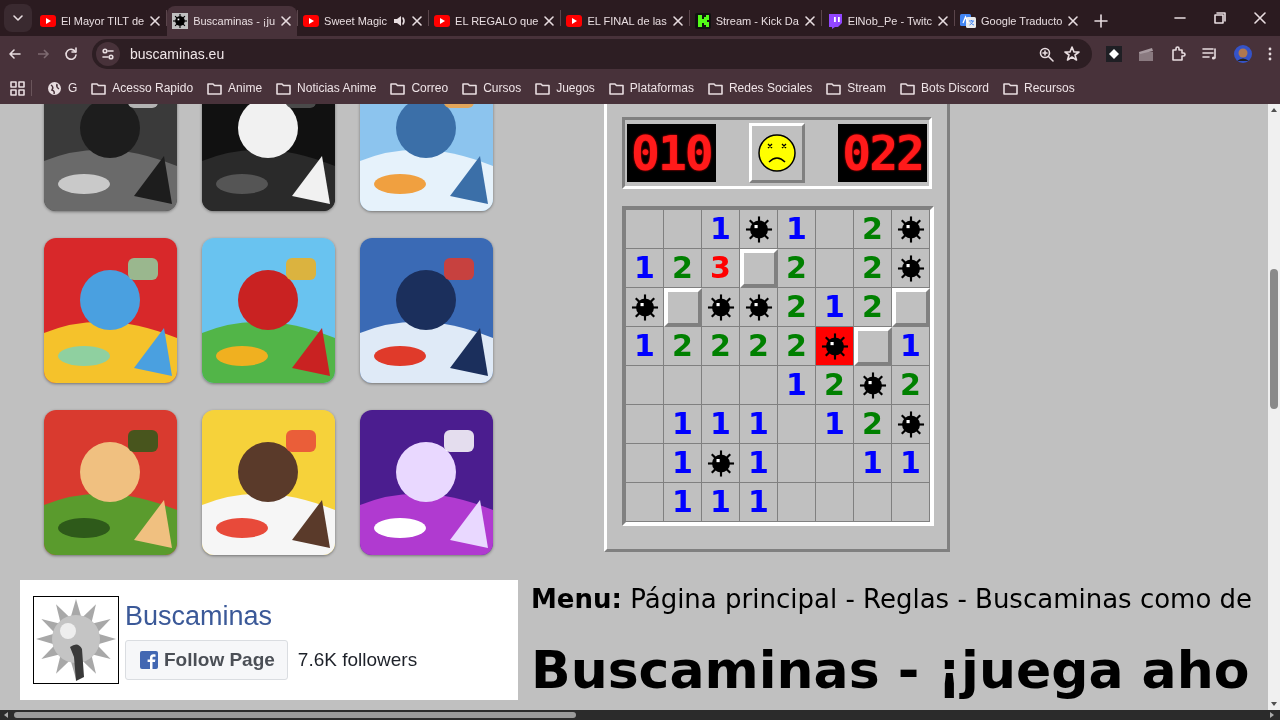 Image resolution: width=1280 pixels, height=720 pixels. Describe the element at coordinates (18, 18) in the screenshot. I see `tab-search-button` at that location.